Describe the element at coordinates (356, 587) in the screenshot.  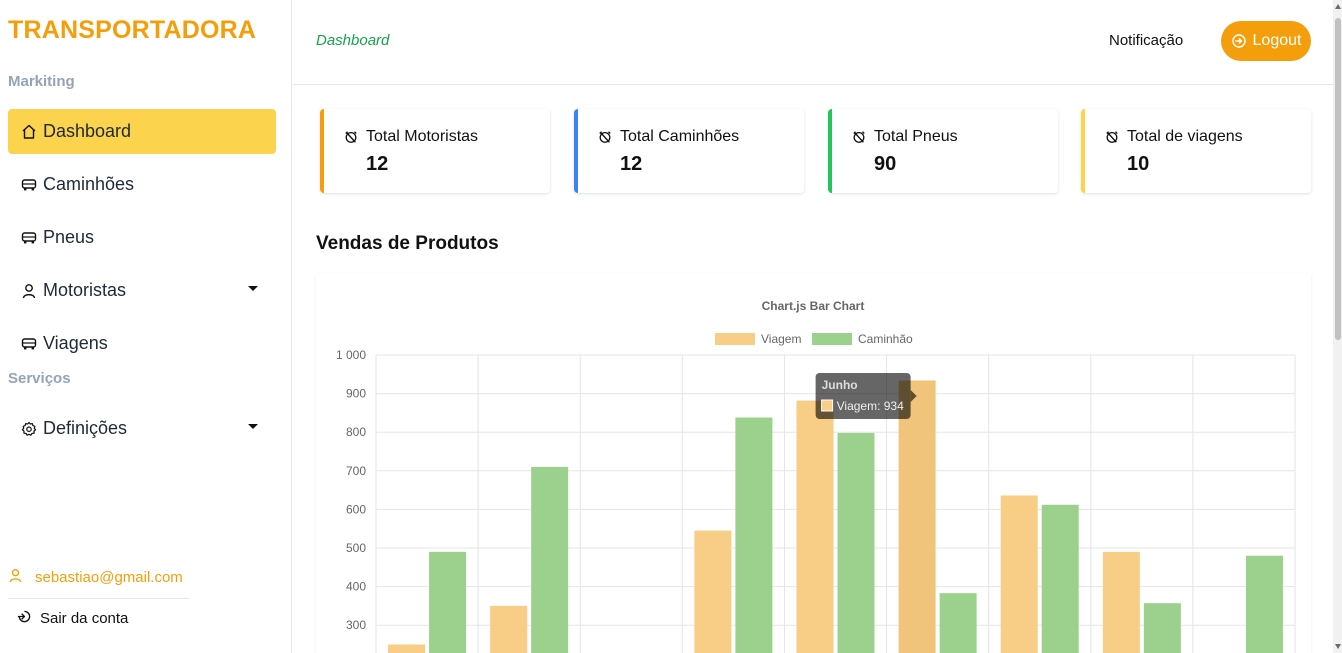
I see `y-tick-label: 400` at that location.